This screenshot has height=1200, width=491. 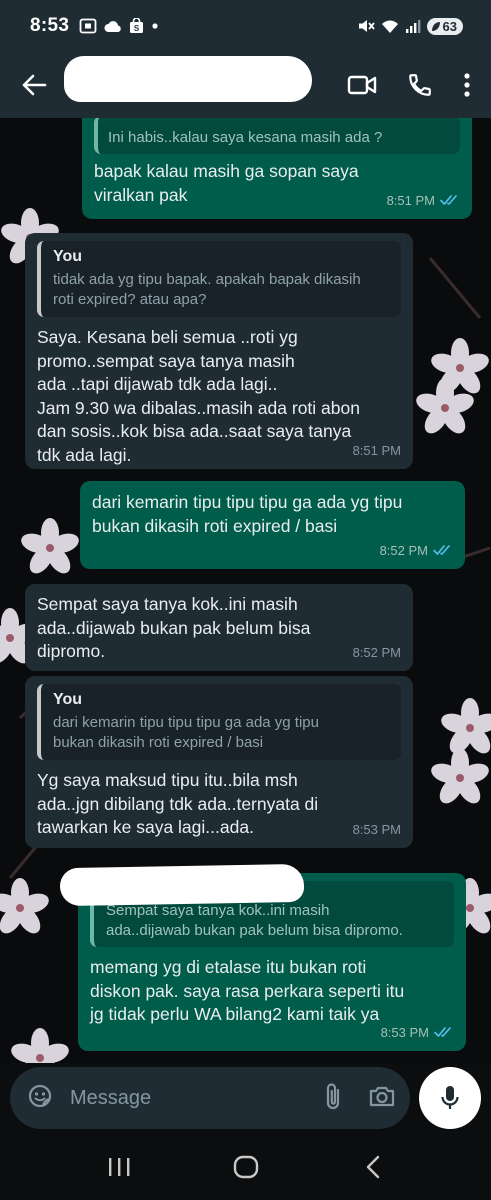 What do you see at coordinates (449, 26) in the screenshot?
I see `battery-level: 63` at bounding box center [449, 26].